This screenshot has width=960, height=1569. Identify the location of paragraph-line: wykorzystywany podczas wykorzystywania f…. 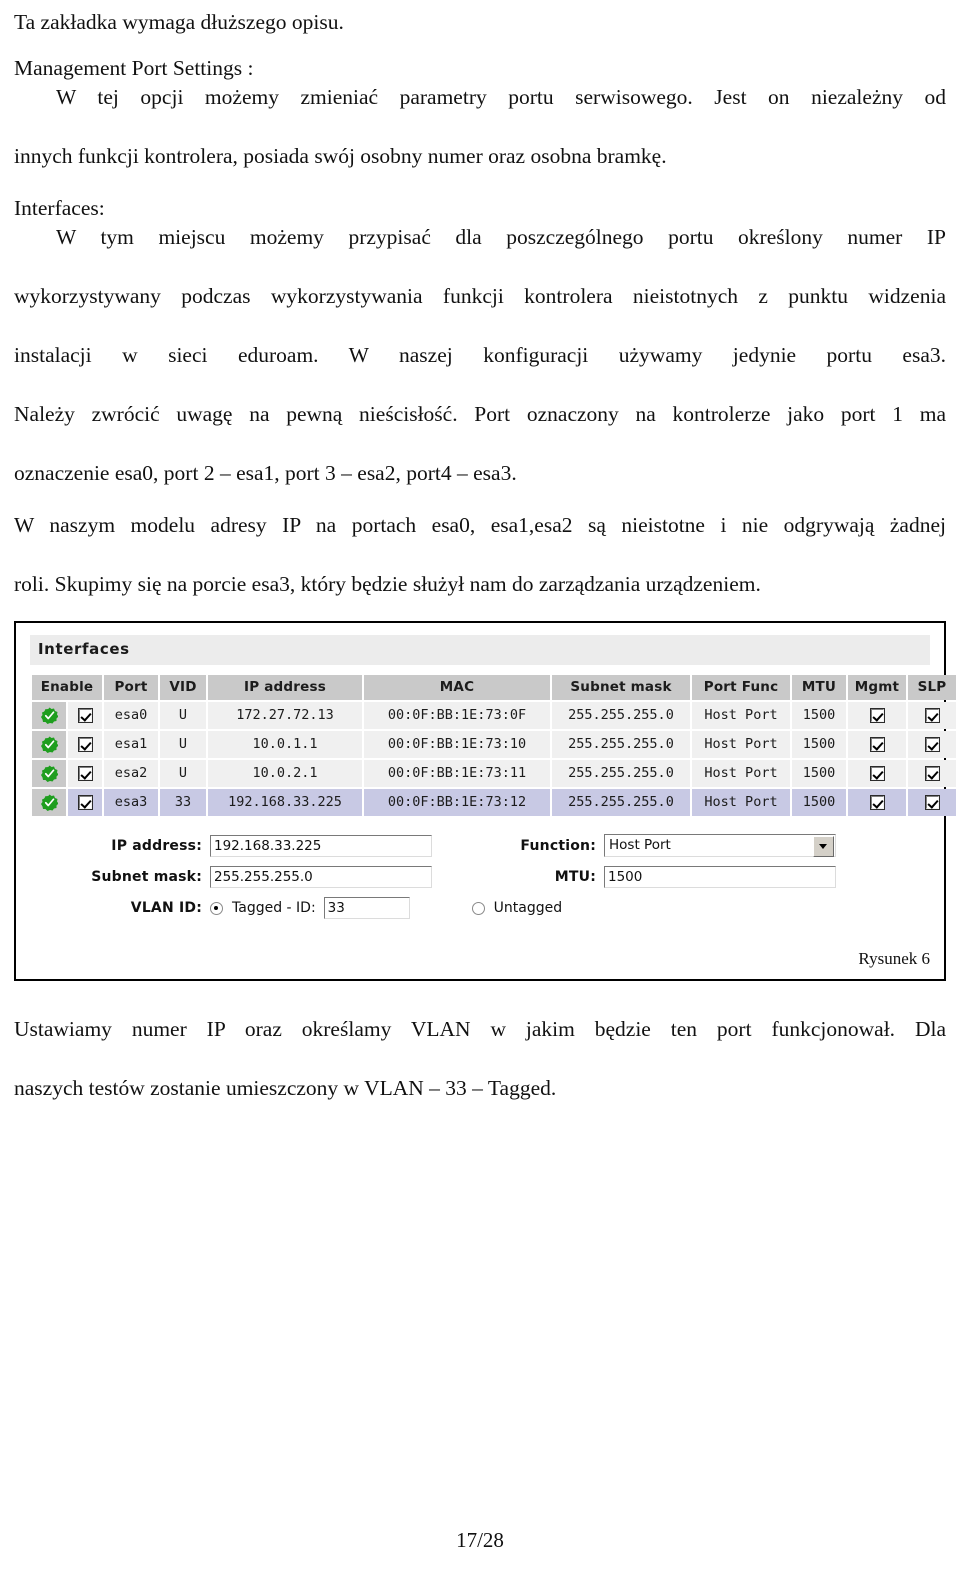
(480, 296).